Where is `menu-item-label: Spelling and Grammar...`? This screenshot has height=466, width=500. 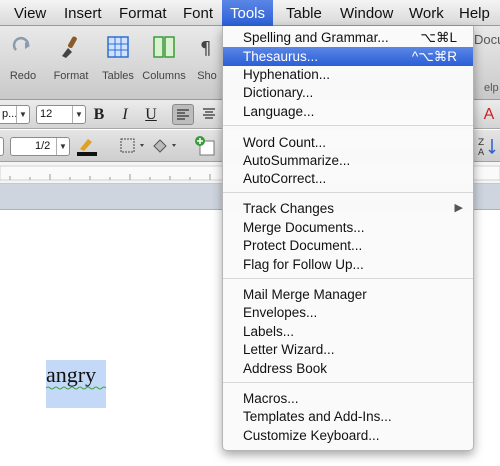
menu-item-label: Spelling and Grammar... is located at coordinates (316, 37).